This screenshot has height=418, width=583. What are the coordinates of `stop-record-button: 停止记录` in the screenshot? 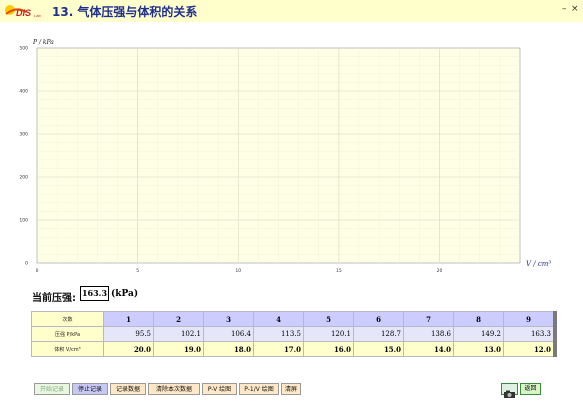 It's located at (90, 389).